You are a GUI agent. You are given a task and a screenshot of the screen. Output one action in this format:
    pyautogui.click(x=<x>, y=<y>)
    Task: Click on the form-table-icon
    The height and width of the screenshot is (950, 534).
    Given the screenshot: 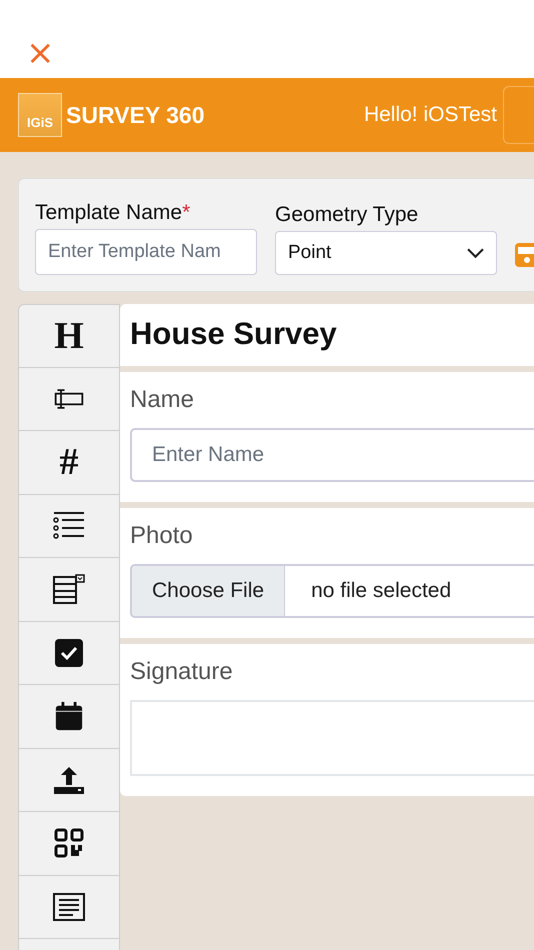 What is the action you would take?
    pyautogui.click(x=69, y=589)
    